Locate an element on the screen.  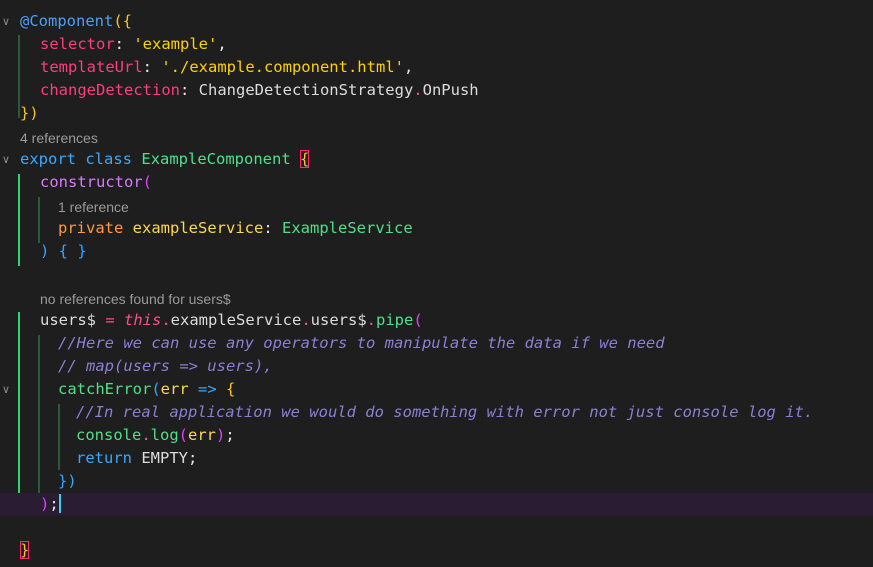
code-line-8: private exampleService: ExampleService is located at coordinates (436, 228).